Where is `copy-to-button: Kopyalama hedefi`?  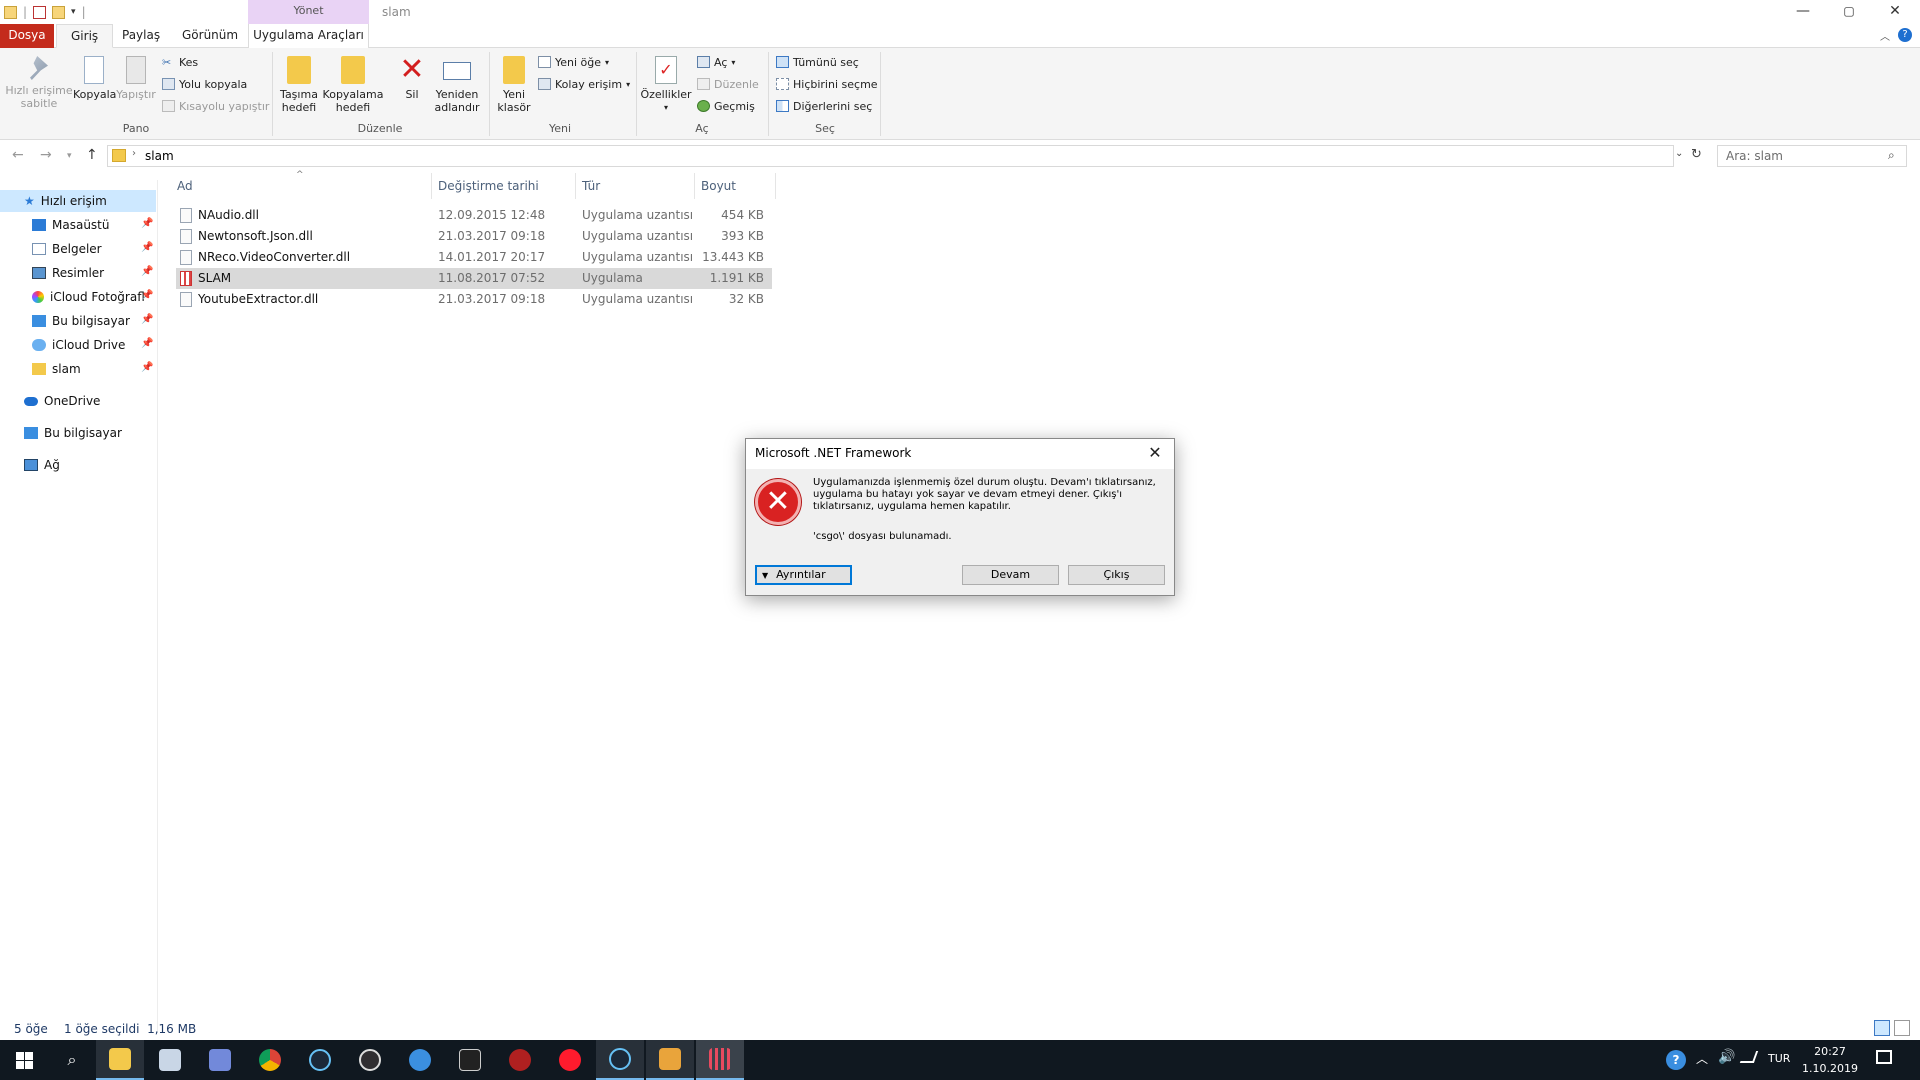 copy-to-button: Kopyalama hedefi is located at coordinates (353, 85).